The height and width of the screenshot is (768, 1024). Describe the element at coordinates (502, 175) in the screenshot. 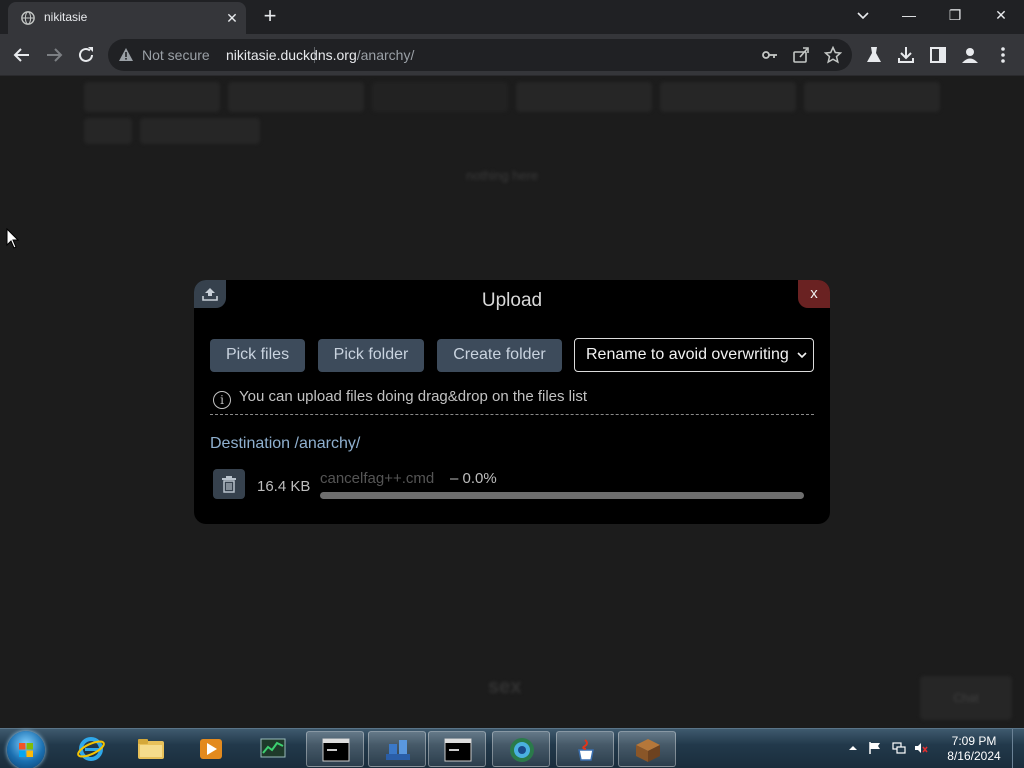

I see `blurred-empty-note: nothing here` at that location.